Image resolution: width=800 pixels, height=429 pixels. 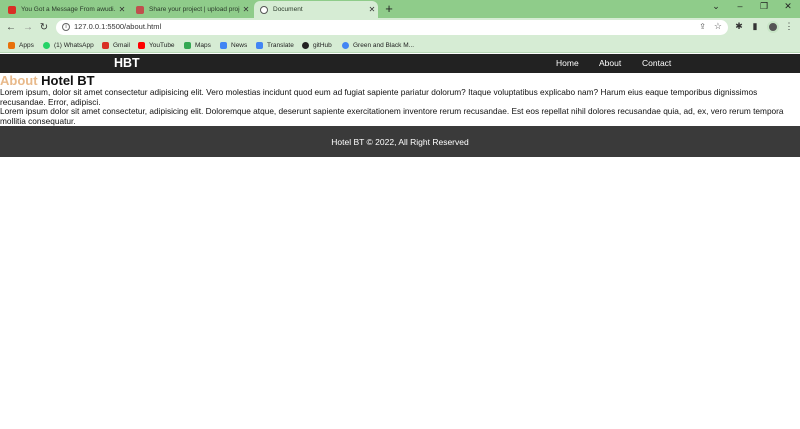 What do you see at coordinates (716, 6) in the screenshot?
I see `tab-search-icon: ⌄` at bounding box center [716, 6].